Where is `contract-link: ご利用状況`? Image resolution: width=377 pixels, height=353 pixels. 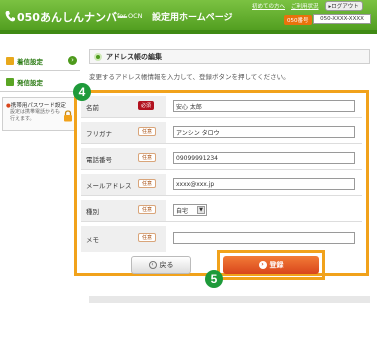 contract-link: ご利用状況 is located at coordinates (305, 6).